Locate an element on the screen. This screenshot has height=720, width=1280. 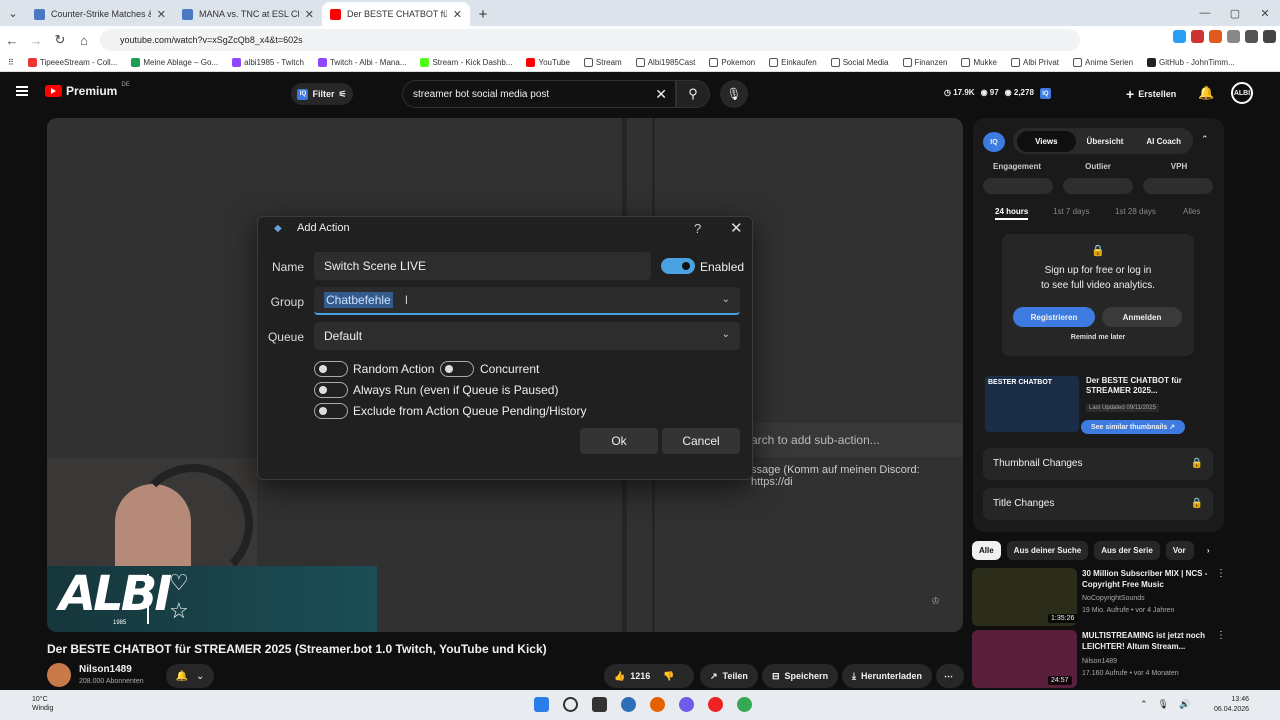
close-window-icon: ✕ is located at coordinates (1265, 13).